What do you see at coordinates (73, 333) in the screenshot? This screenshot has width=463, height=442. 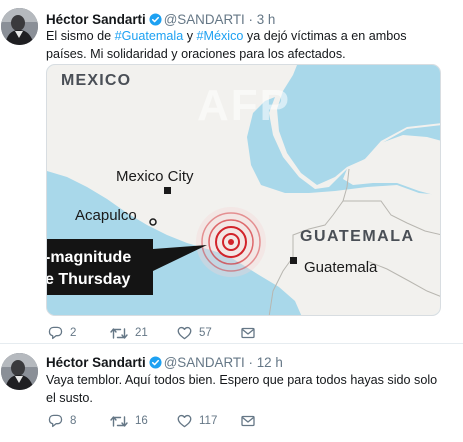 I see `reply-count: 2` at bounding box center [73, 333].